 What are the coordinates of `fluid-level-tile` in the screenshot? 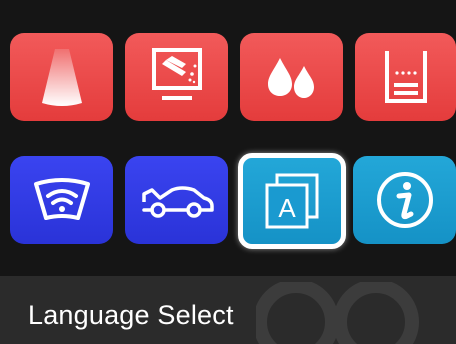 It's located at (405, 77).